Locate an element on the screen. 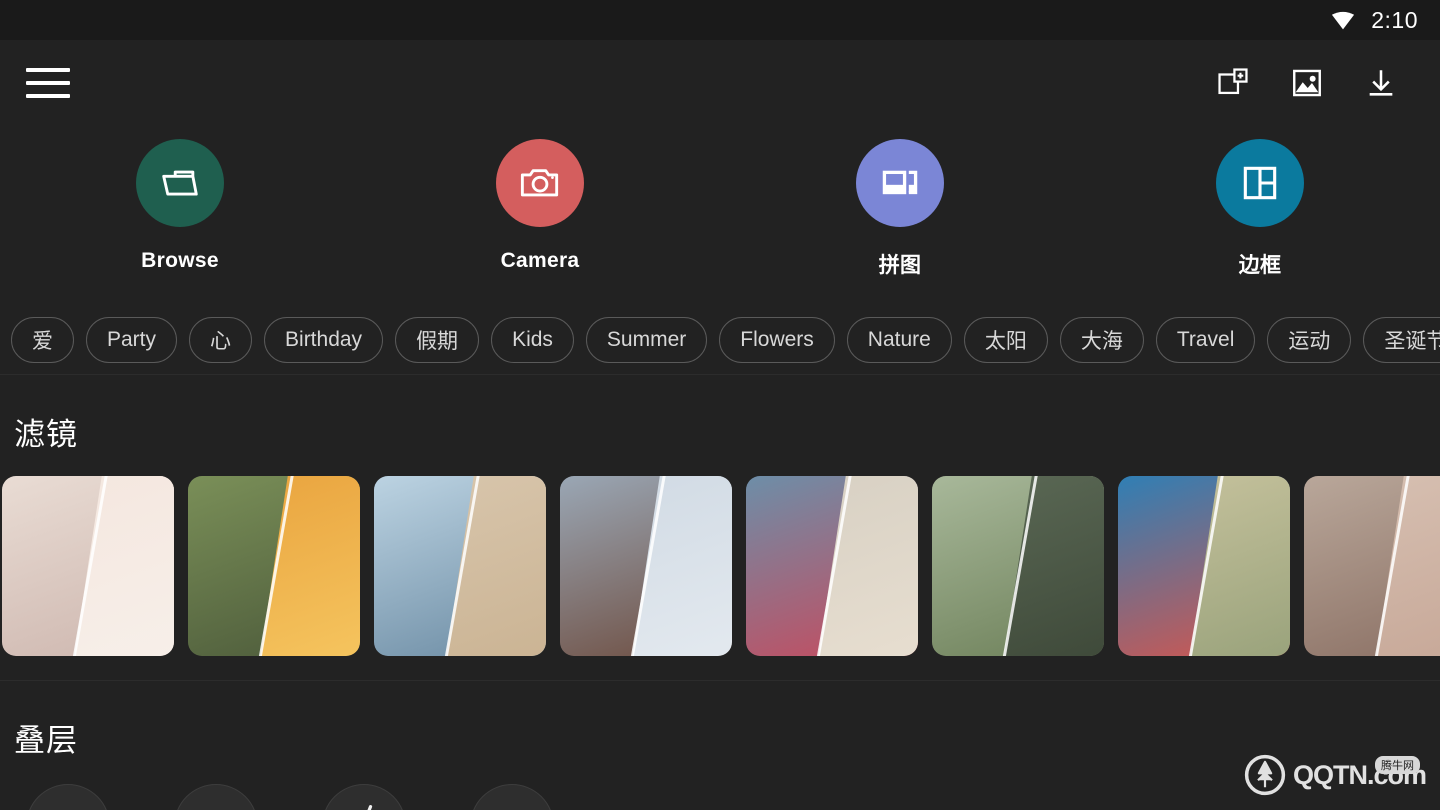  watermark-badge: 腾牛网 is located at coordinates (1397, 764).